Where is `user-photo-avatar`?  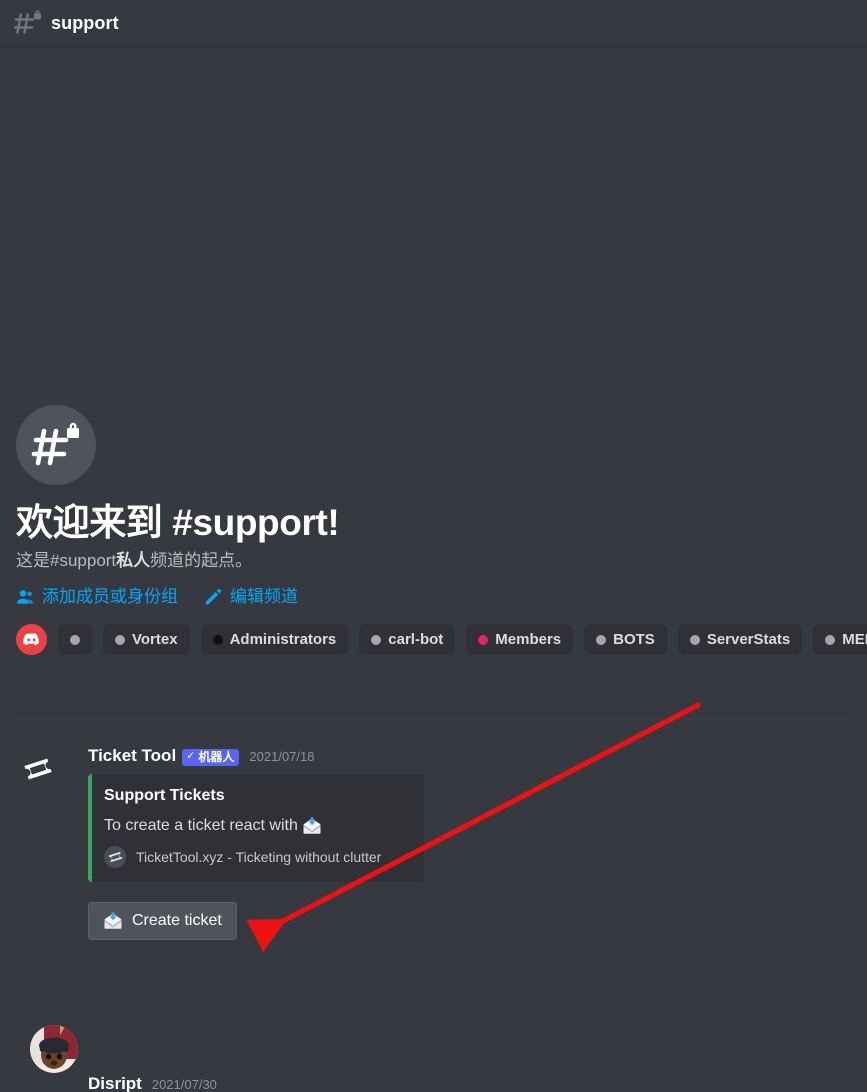 user-photo-avatar is located at coordinates (54, 1049).